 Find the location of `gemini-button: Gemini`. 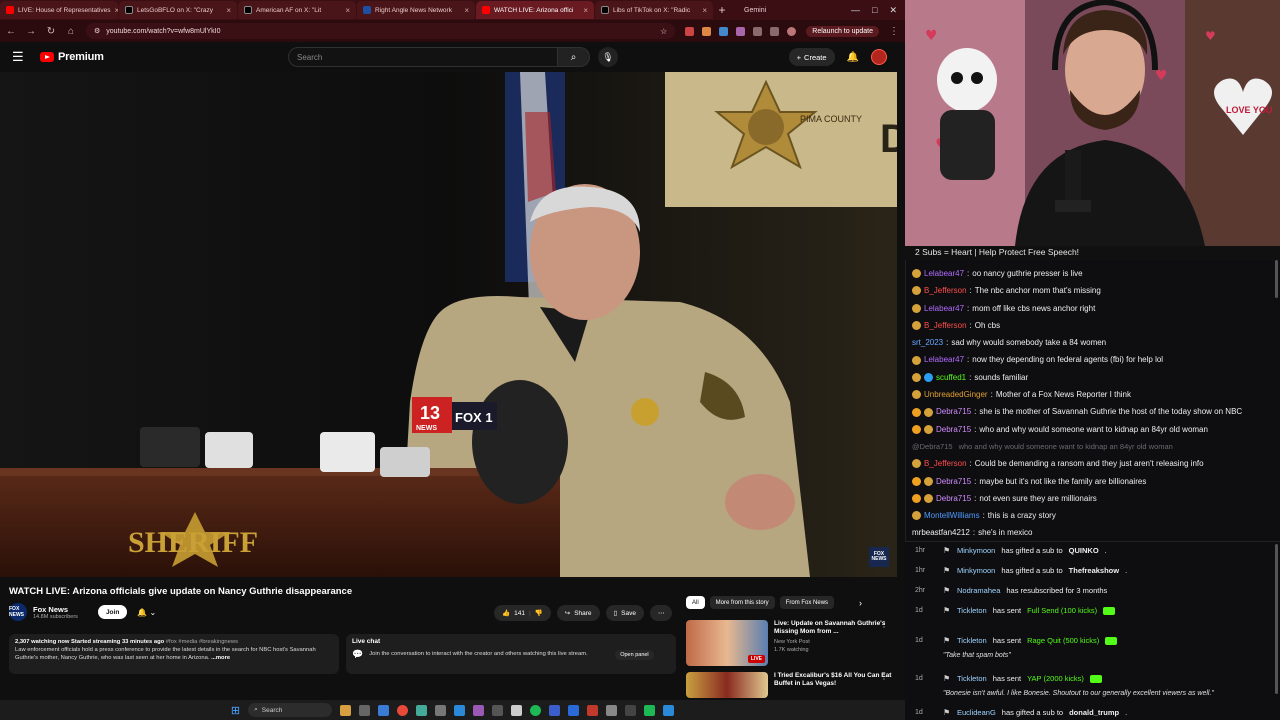

gemini-button: Gemini is located at coordinates (755, 10).